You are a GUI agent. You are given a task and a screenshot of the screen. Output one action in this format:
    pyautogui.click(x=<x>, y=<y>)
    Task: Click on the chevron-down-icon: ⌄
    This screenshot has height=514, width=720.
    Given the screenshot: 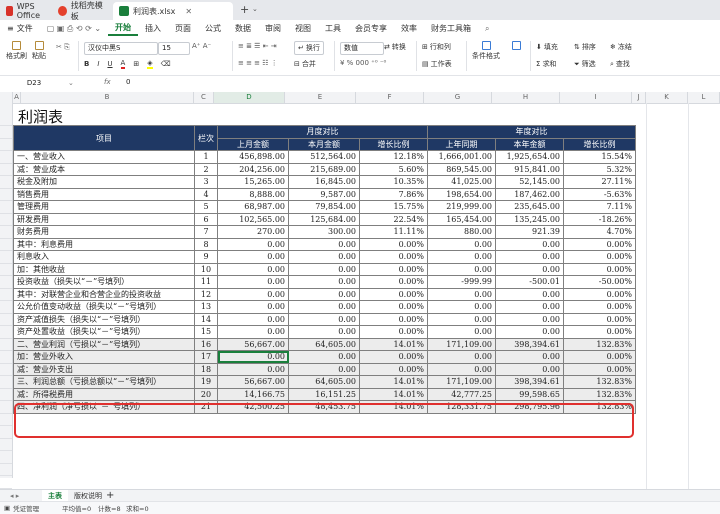 What is the action you would take?
    pyautogui.click(x=255, y=9)
    